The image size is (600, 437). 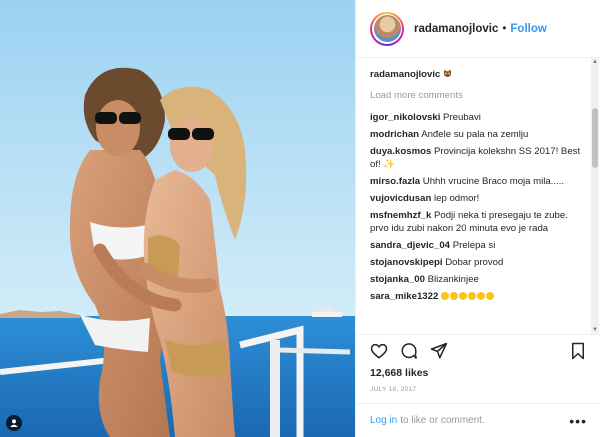 What do you see at coordinates (595, 62) in the screenshot?
I see `scroll-up-arrow-icon: ▲` at bounding box center [595, 62].